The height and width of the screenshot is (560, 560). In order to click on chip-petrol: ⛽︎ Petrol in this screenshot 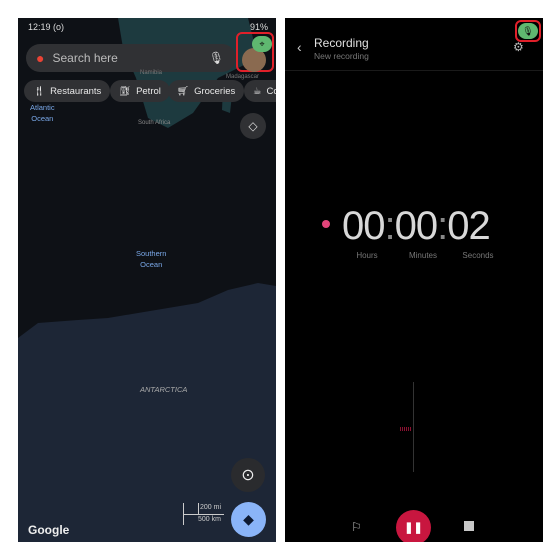, I will do `click(140, 91)`.